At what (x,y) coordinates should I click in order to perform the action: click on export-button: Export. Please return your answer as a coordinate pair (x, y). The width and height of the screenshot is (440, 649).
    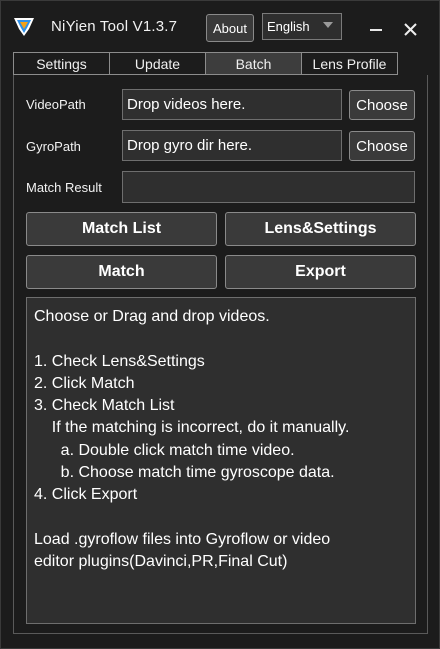
    Looking at the image, I should click on (320, 272).